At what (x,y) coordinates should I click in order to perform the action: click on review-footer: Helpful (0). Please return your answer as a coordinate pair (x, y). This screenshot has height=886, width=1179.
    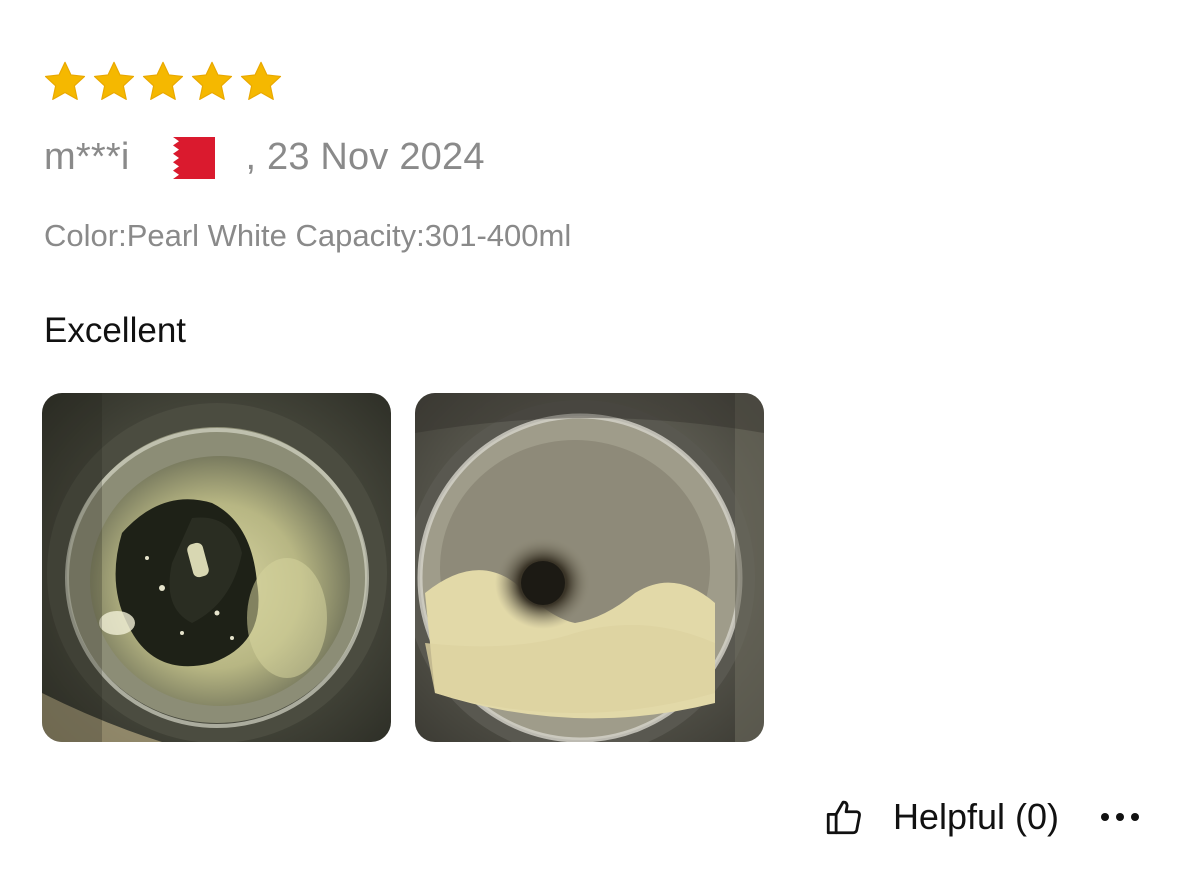
    Looking at the image, I should click on (981, 817).